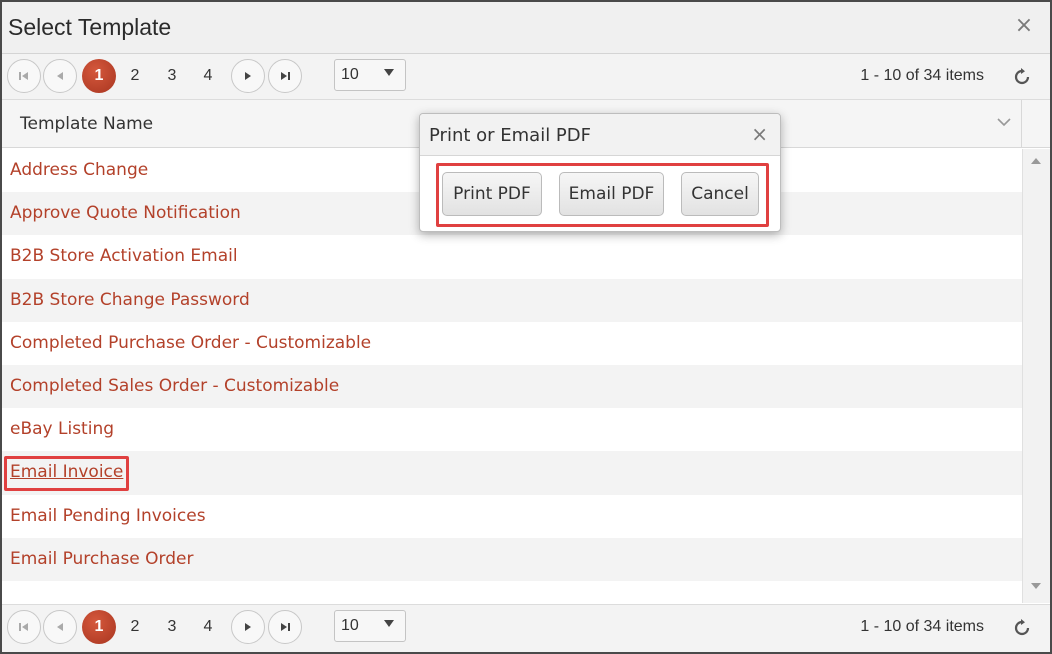 The width and height of the screenshot is (1052, 654). I want to click on template-name: Email Purchase Order, so click(101, 559).